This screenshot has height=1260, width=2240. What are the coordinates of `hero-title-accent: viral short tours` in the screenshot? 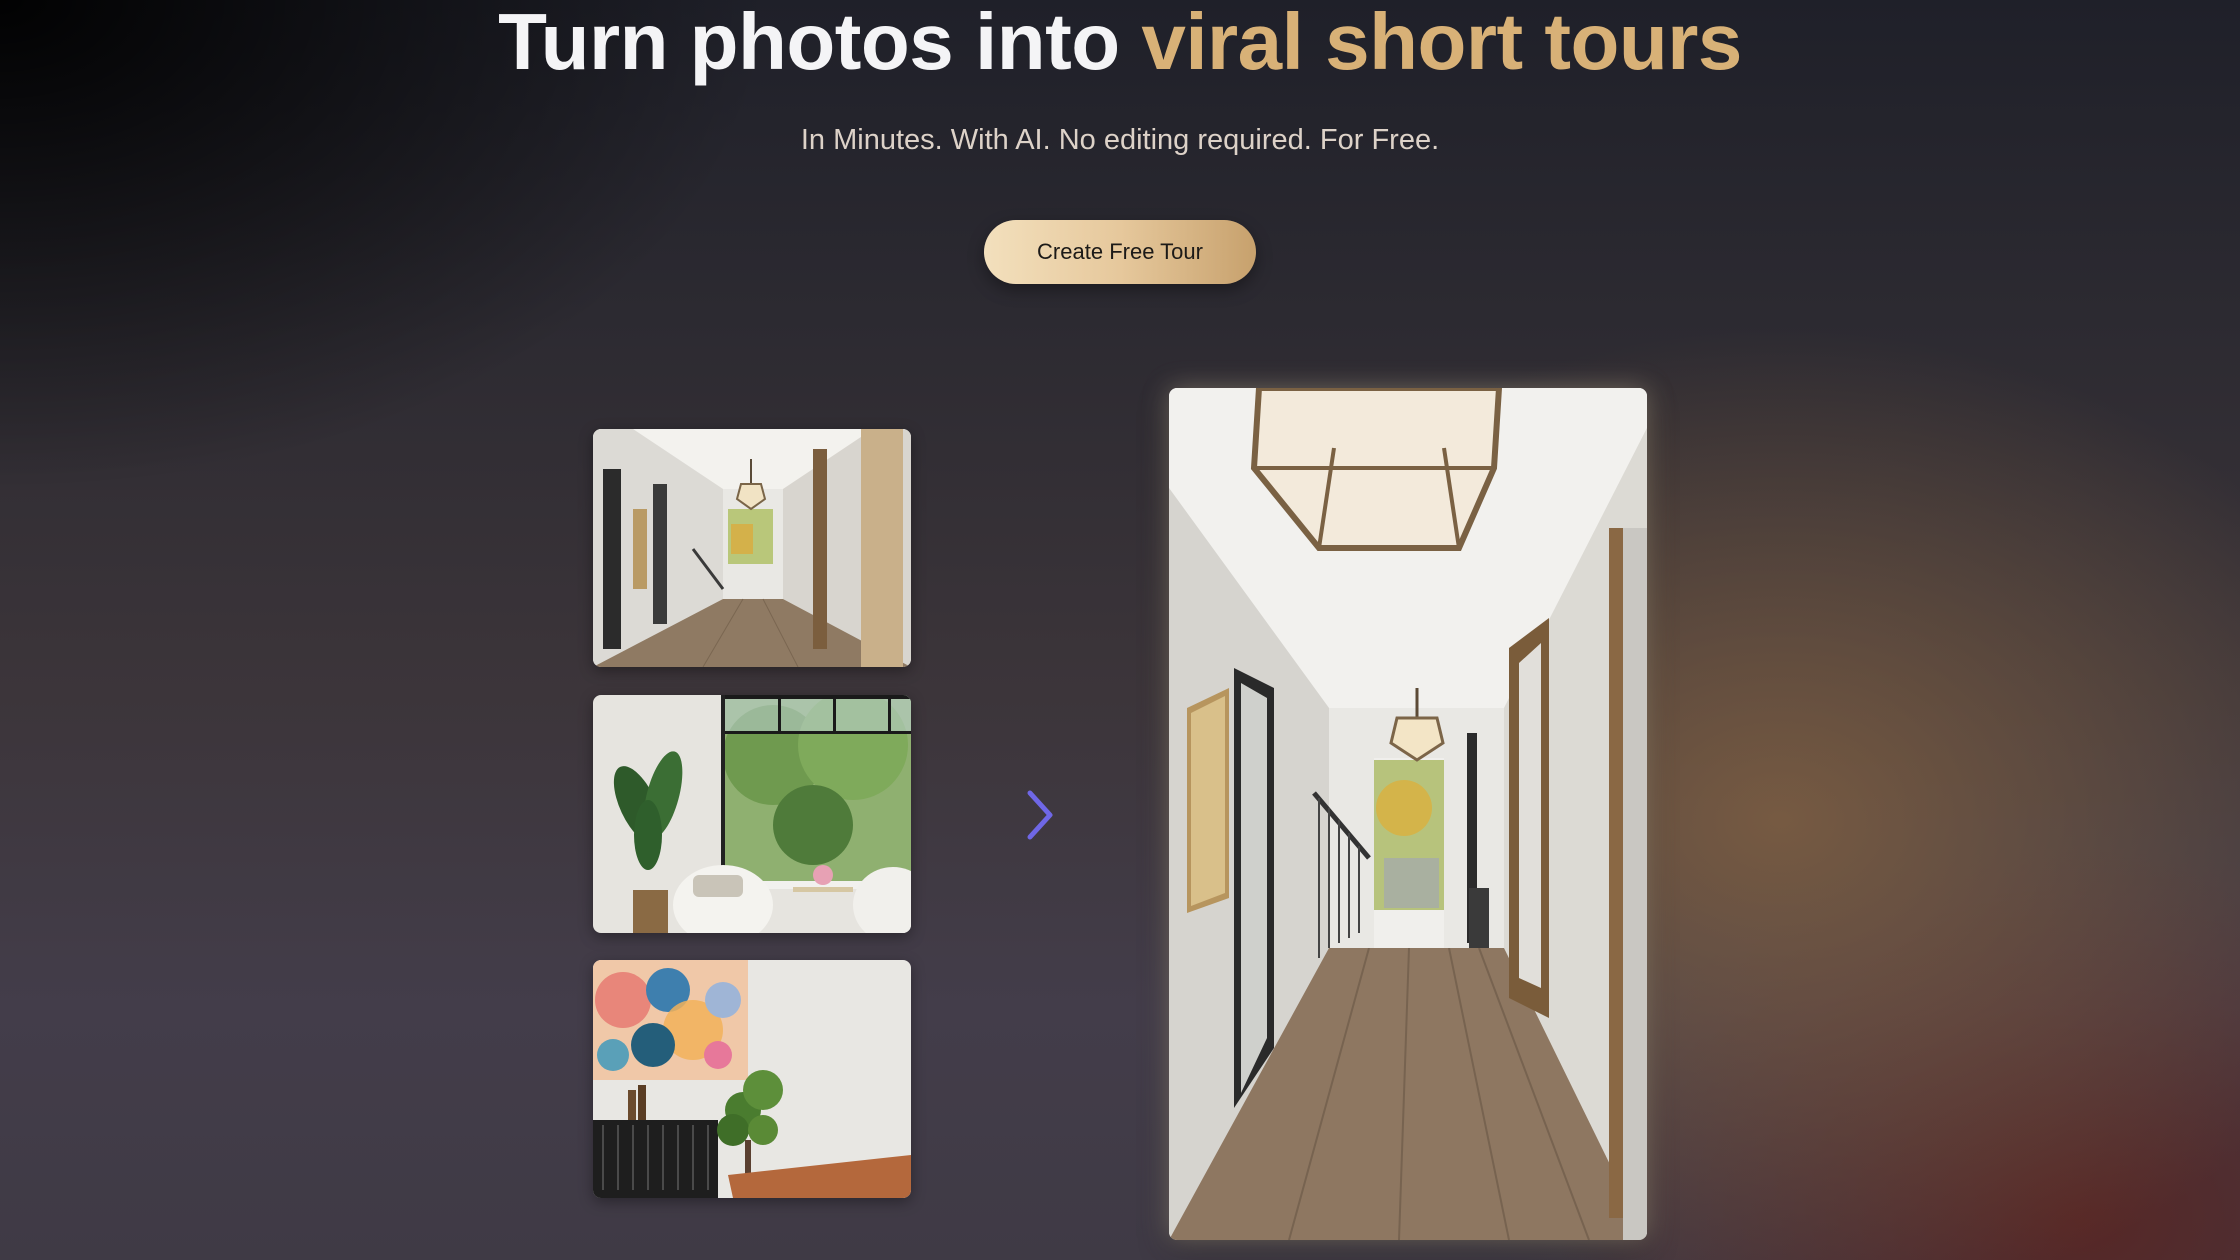 It's located at (1441, 43).